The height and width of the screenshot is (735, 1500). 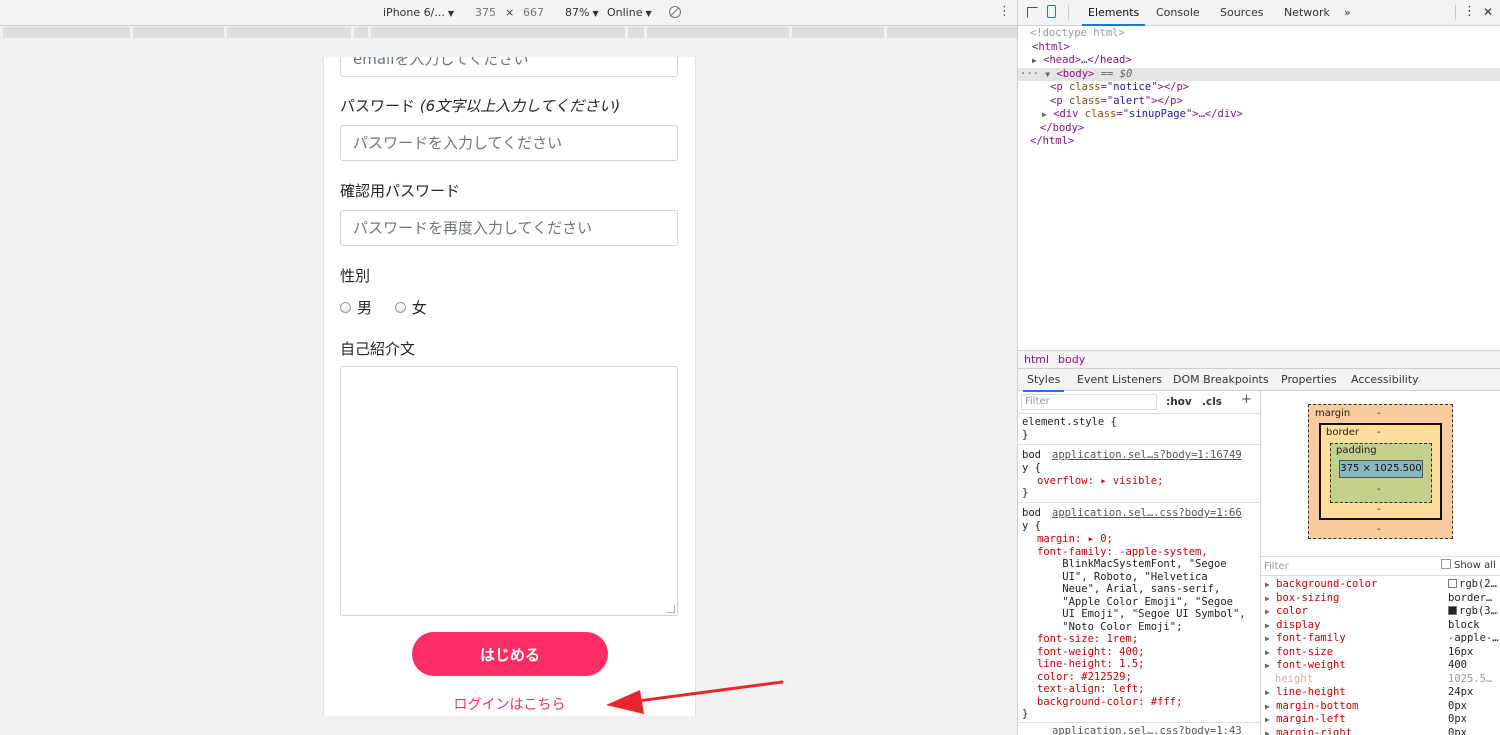 I want to click on email-field: emailを入力してください, so click(x=509, y=67).